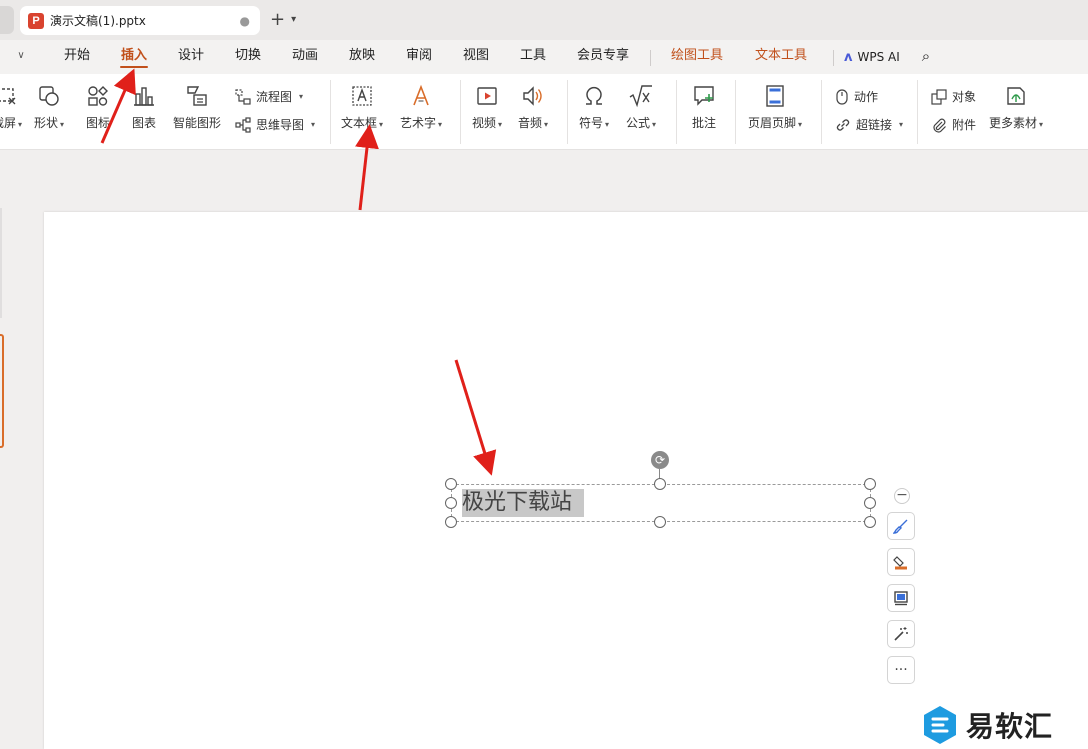  What do you see at coordinates (523, 503) in the screenshot?
I see `textbox-text: 极光下载站` at bounding box center [523, 503].